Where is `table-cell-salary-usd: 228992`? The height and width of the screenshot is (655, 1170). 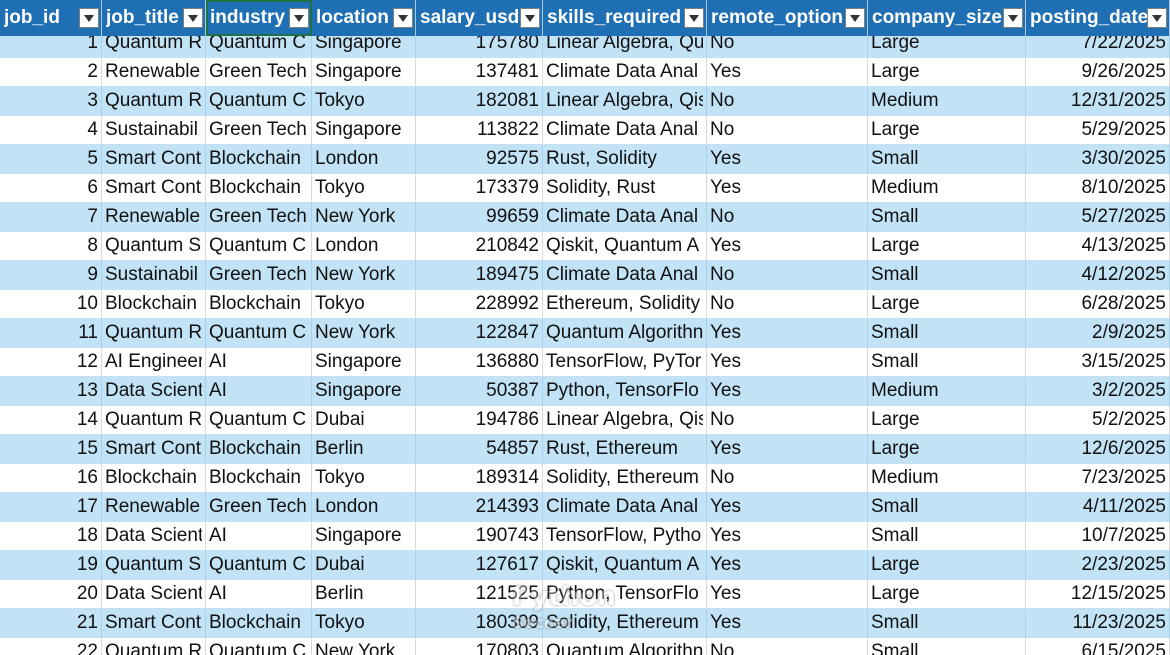 table-cell-salary-usd: 228992 is located at coordinates (479, 304).